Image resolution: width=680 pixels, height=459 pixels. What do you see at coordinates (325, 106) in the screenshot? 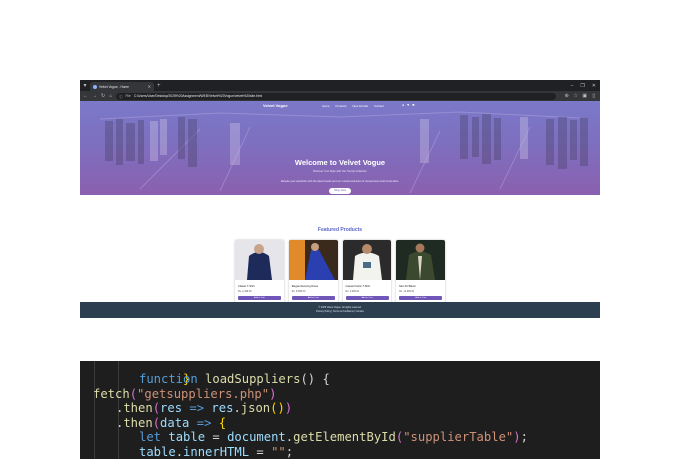
I see `nav-link-home: Home` at bounding box center [325, 106].